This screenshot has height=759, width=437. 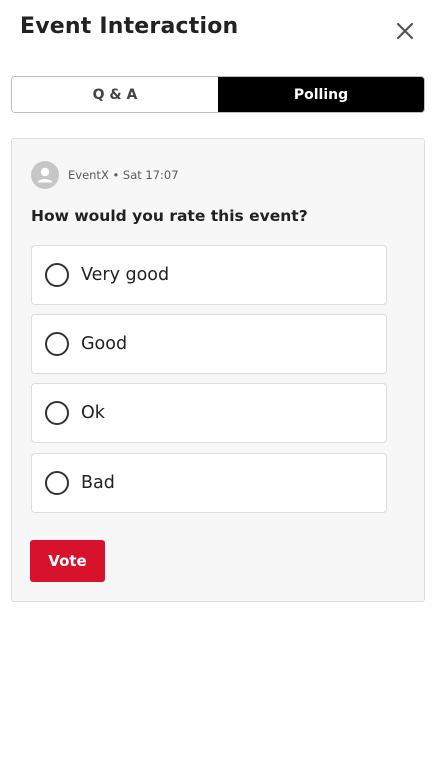 I want to click on poll-meta: EventX • Sat 17:07, so click(x=105, y=175).